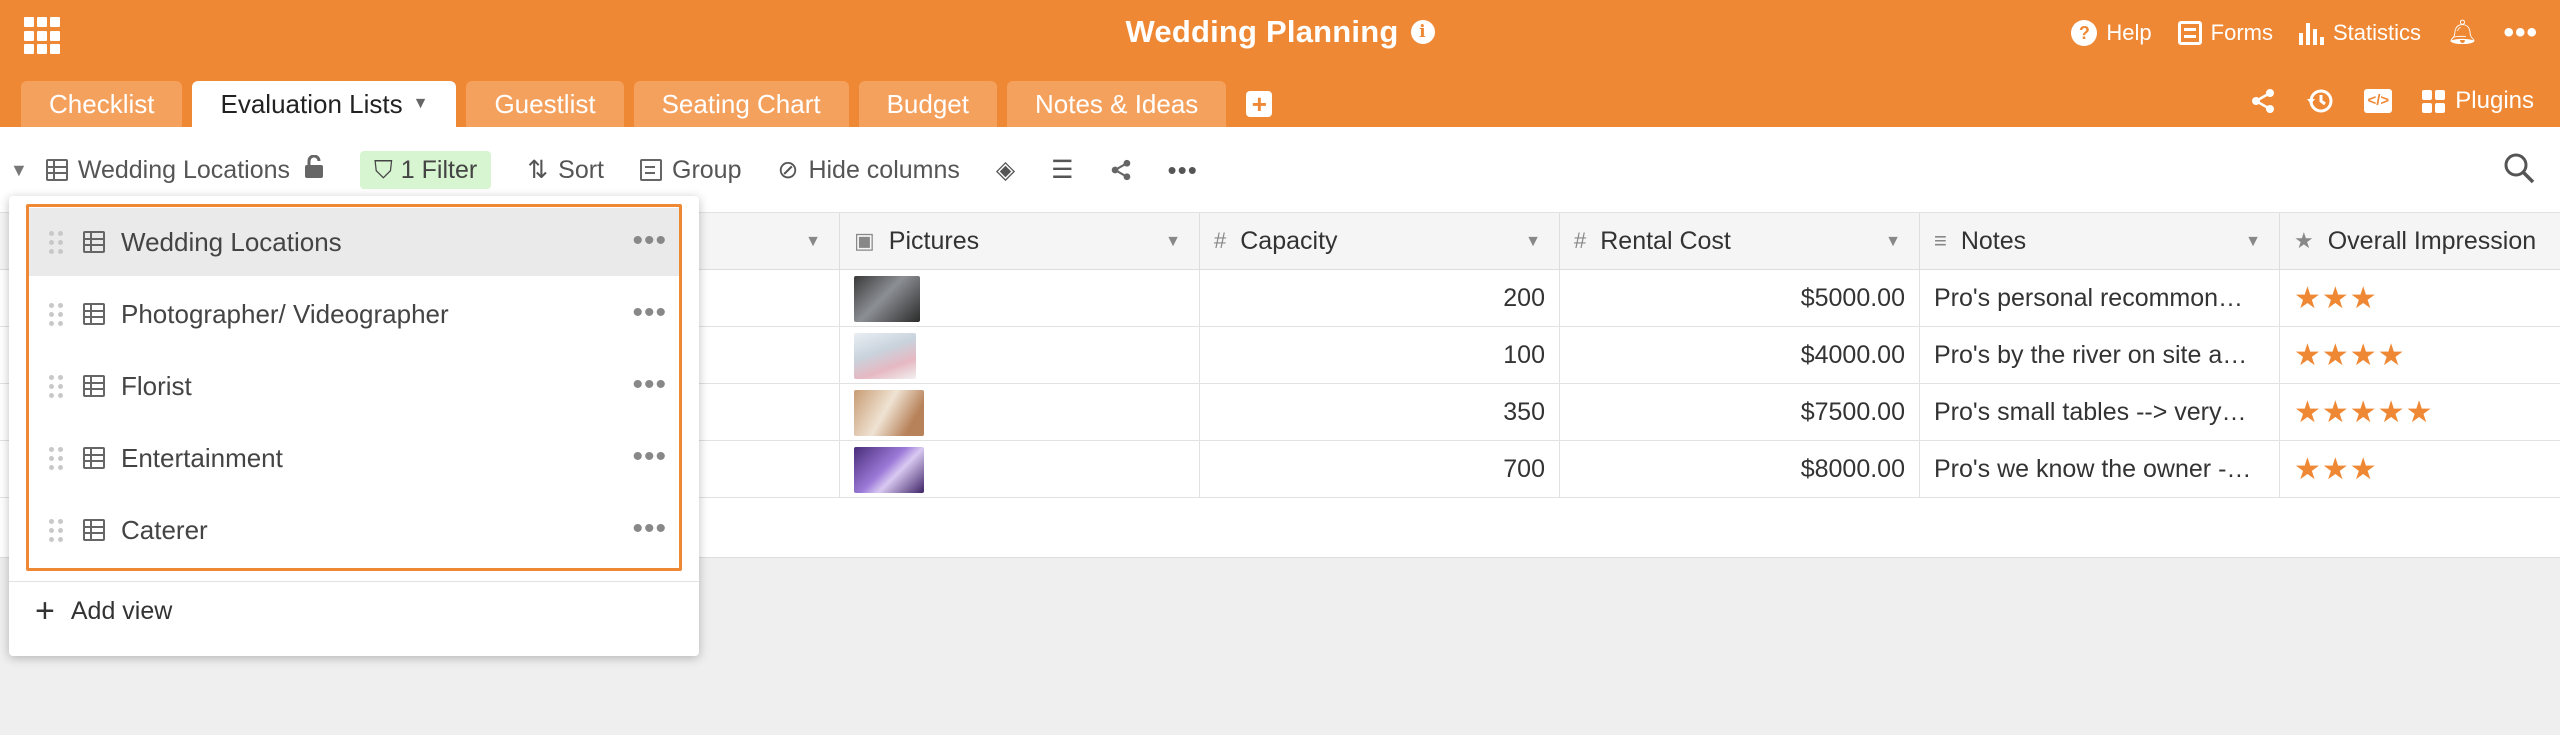 This screenshot has height=735, width=2560. I want to click on column-label: Capacity, so click(1289, 240).